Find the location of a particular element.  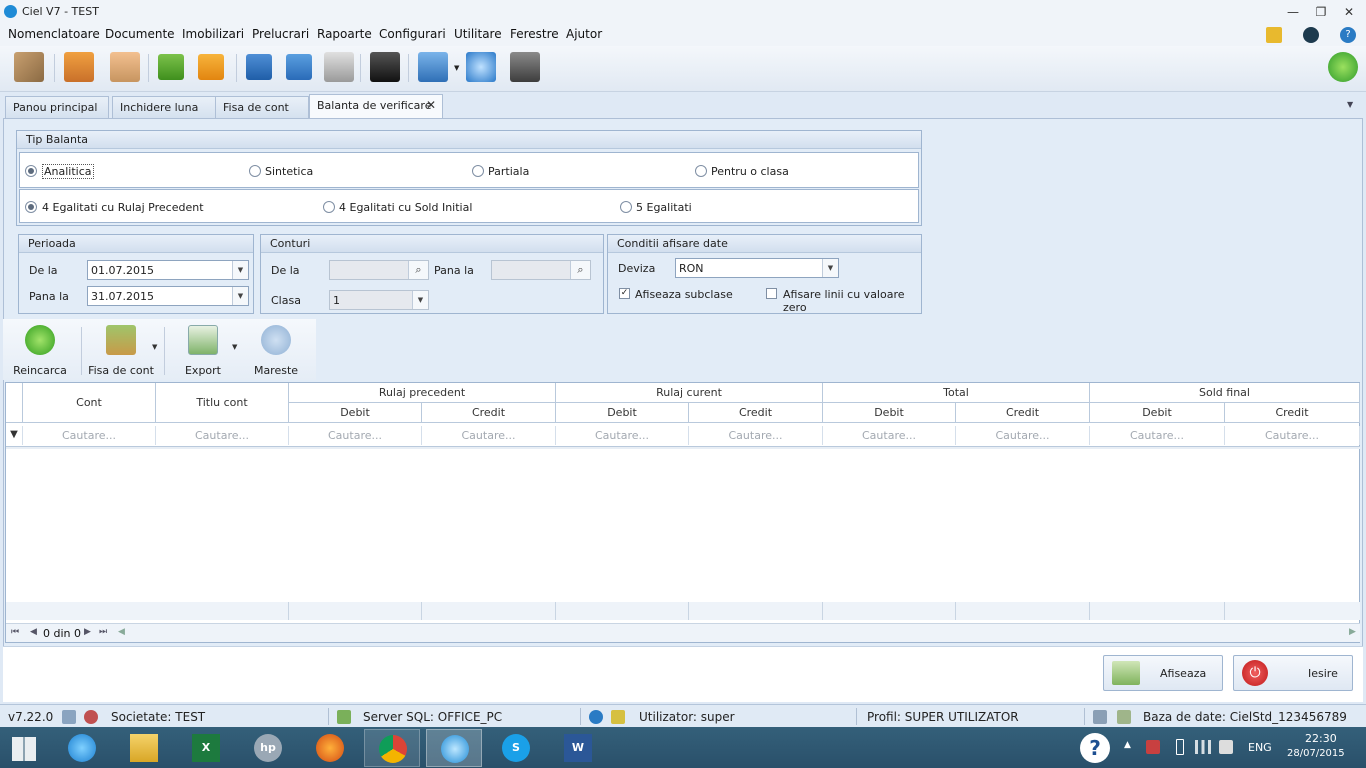

radio-analitica is located at coordinates (31, 171).